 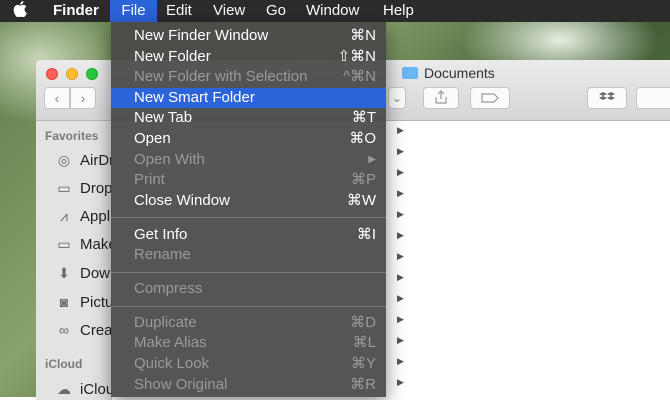 I want to click on menu-file: File, so click(x=133, y=11).